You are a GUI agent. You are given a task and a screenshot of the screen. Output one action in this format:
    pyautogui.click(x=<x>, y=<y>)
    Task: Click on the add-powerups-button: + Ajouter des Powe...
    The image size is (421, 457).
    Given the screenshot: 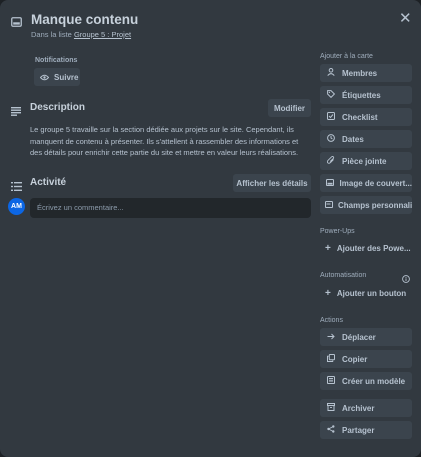 What is the action you would take?
    pyautogui.click(x=368, y=248)
    